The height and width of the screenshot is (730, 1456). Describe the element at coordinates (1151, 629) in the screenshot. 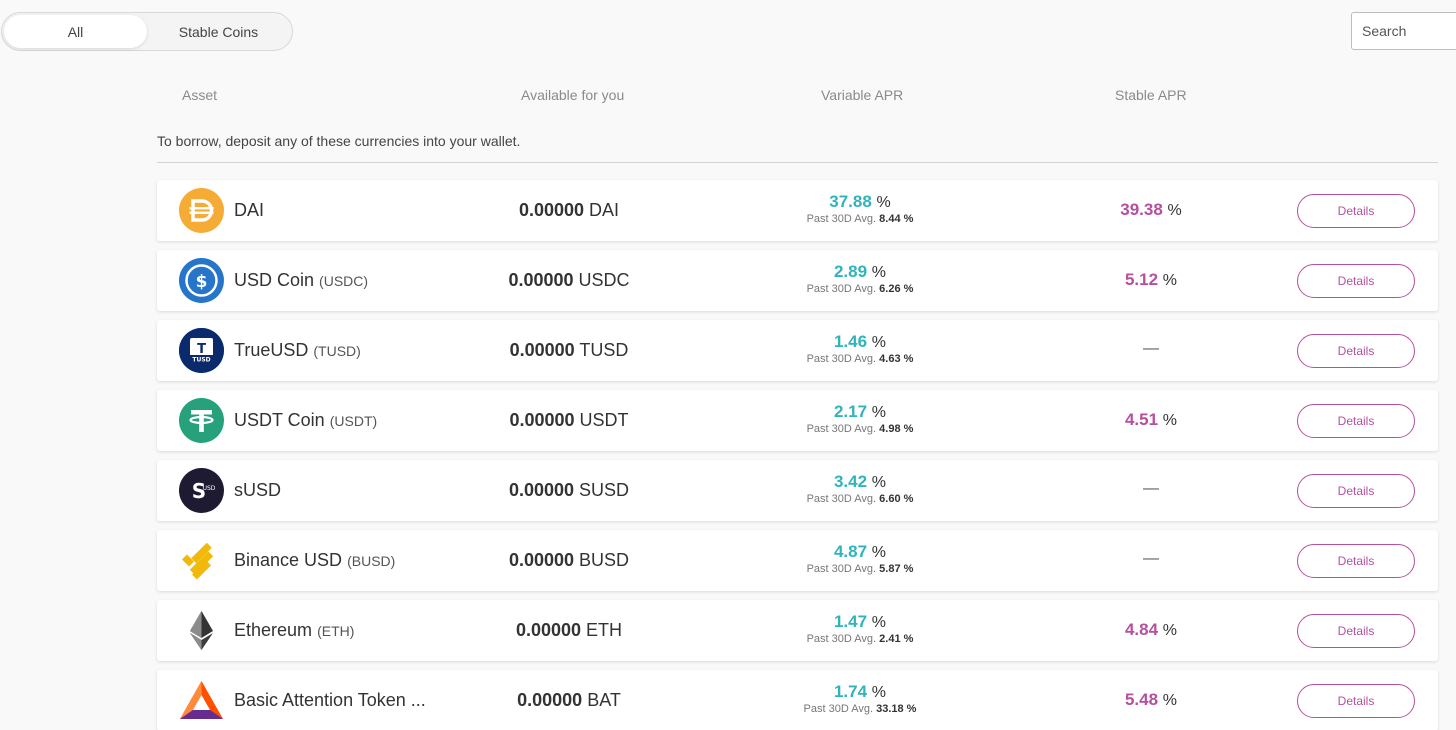

I see `stable-apr: 4.84 %` at that location.